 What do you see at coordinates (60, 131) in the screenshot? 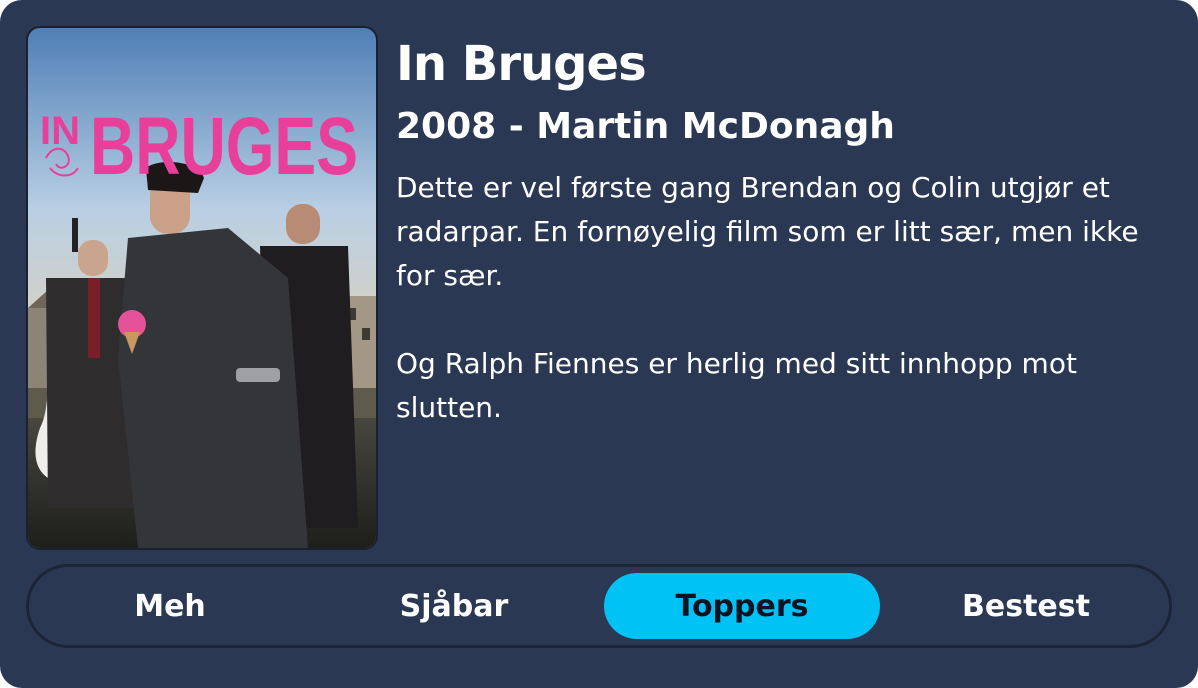
I see `poster-title-small: IN` at bounding box center [60, 131].